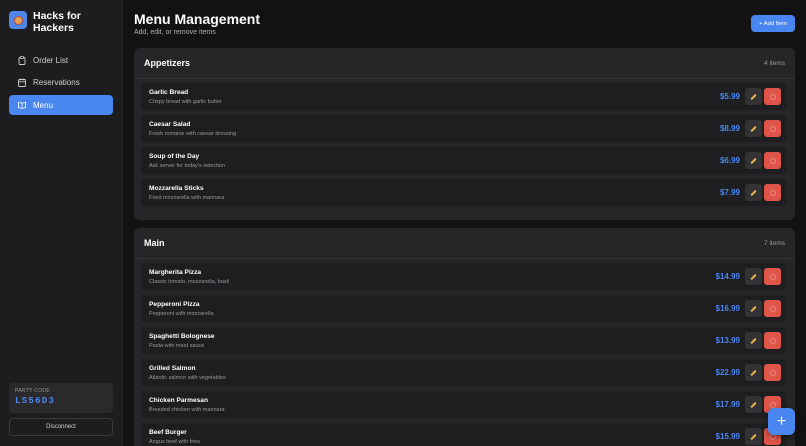 The image size is (806, 446). I want to click on item-price: $16.99, so click(727, 308).